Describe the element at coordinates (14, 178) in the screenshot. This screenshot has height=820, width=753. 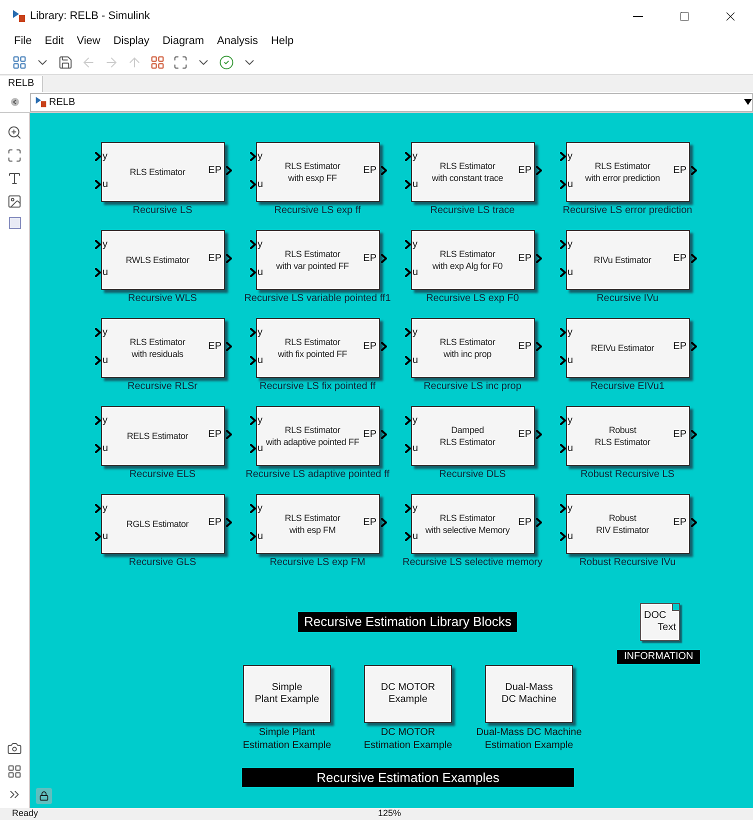
I see `annotation-icon` at that location.